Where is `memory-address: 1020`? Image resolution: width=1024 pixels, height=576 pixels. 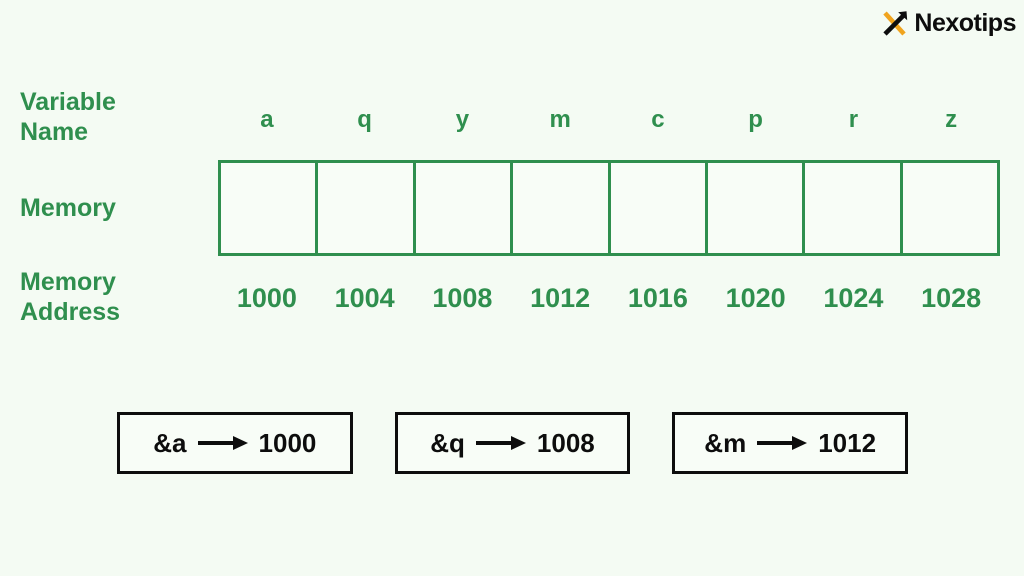 memory-address: 1020 is located at coordinates (755, 298).